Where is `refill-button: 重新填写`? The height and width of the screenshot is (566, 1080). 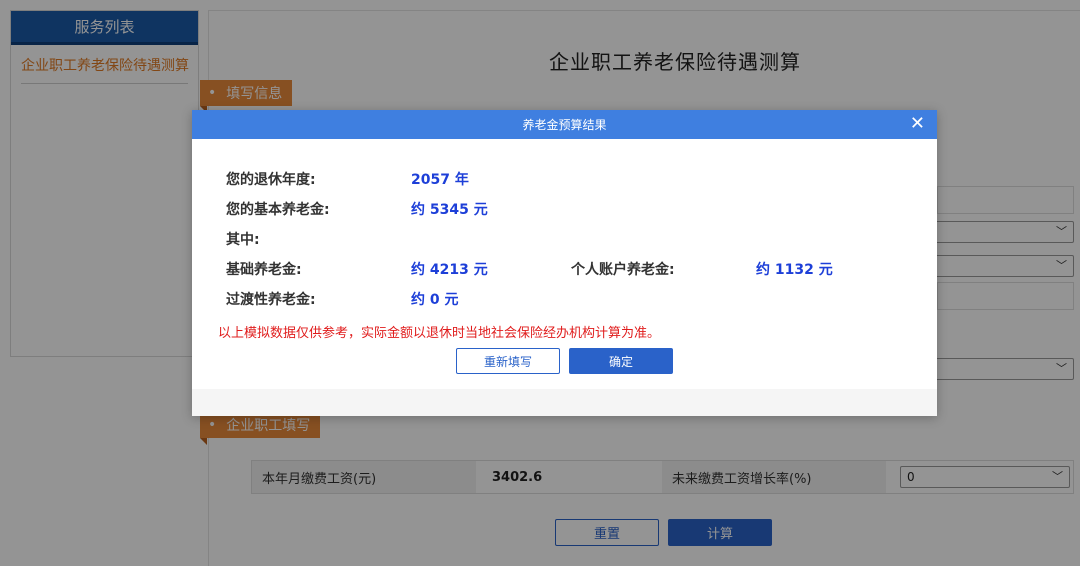 refill-button: 重新填写 is located at coordinates (508, 361).